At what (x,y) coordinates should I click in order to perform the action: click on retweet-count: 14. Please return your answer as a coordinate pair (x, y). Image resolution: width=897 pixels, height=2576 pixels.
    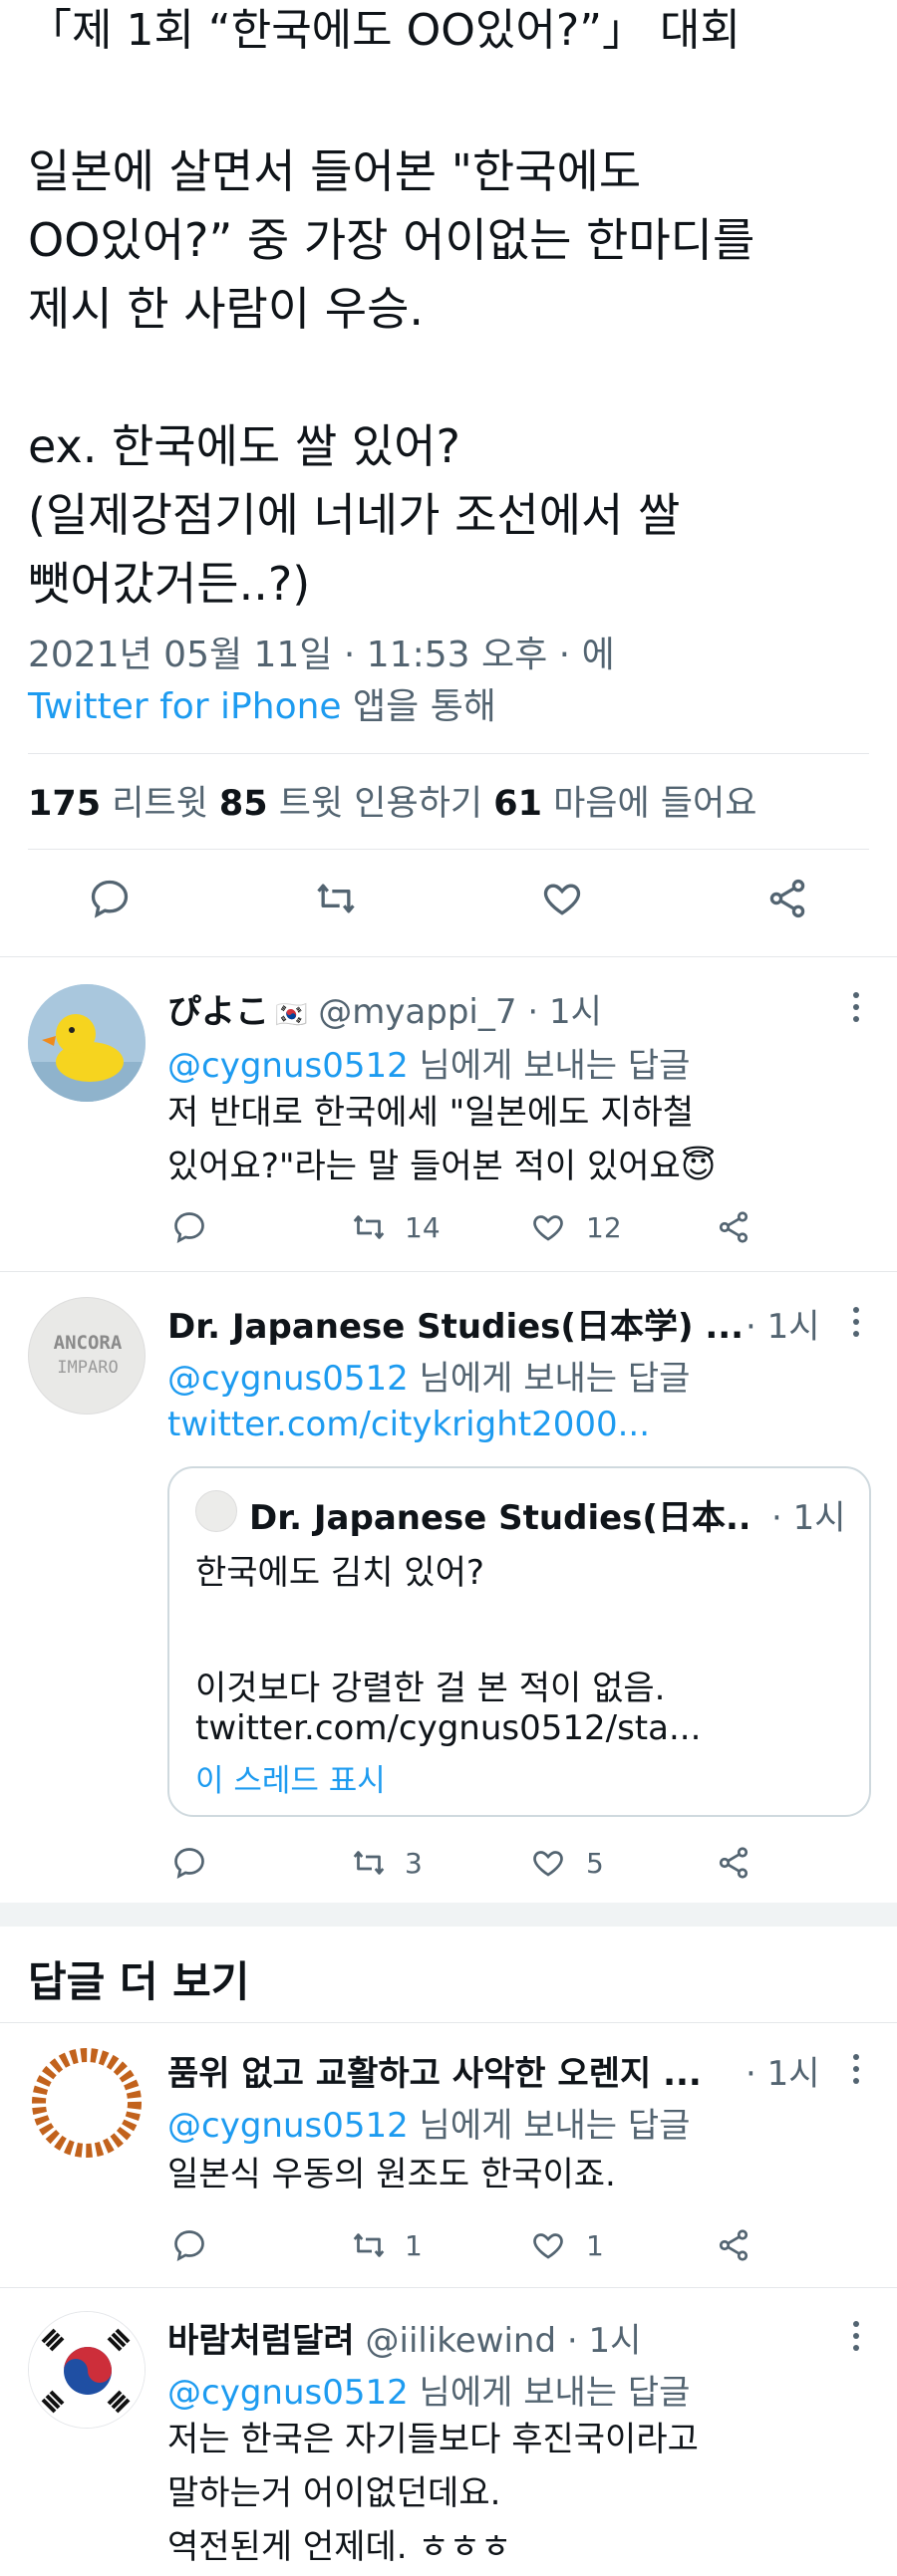
    Looking at the image, I should click on (423, 1227).